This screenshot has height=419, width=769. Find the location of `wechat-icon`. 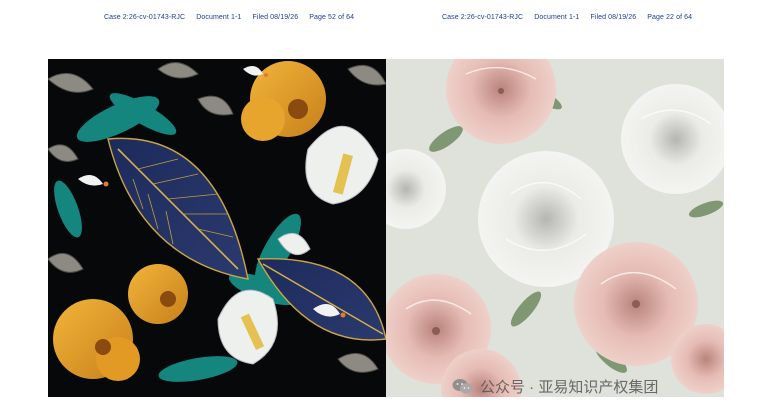

wechat-icon is located at coordinates (462, 386).